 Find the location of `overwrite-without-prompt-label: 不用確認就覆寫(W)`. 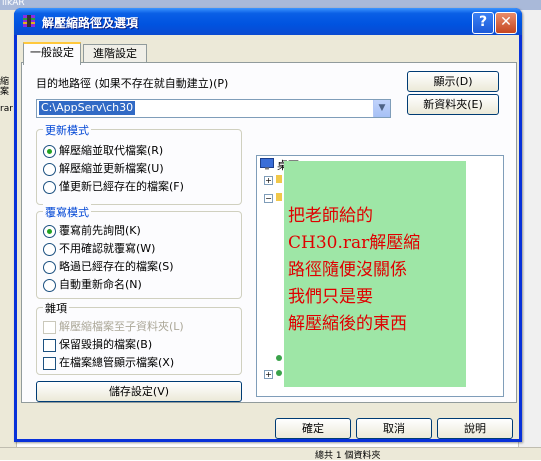

overwrite-without-prompt-label: 不用確認就覆寫(W) is located at coordinates (107, 248).